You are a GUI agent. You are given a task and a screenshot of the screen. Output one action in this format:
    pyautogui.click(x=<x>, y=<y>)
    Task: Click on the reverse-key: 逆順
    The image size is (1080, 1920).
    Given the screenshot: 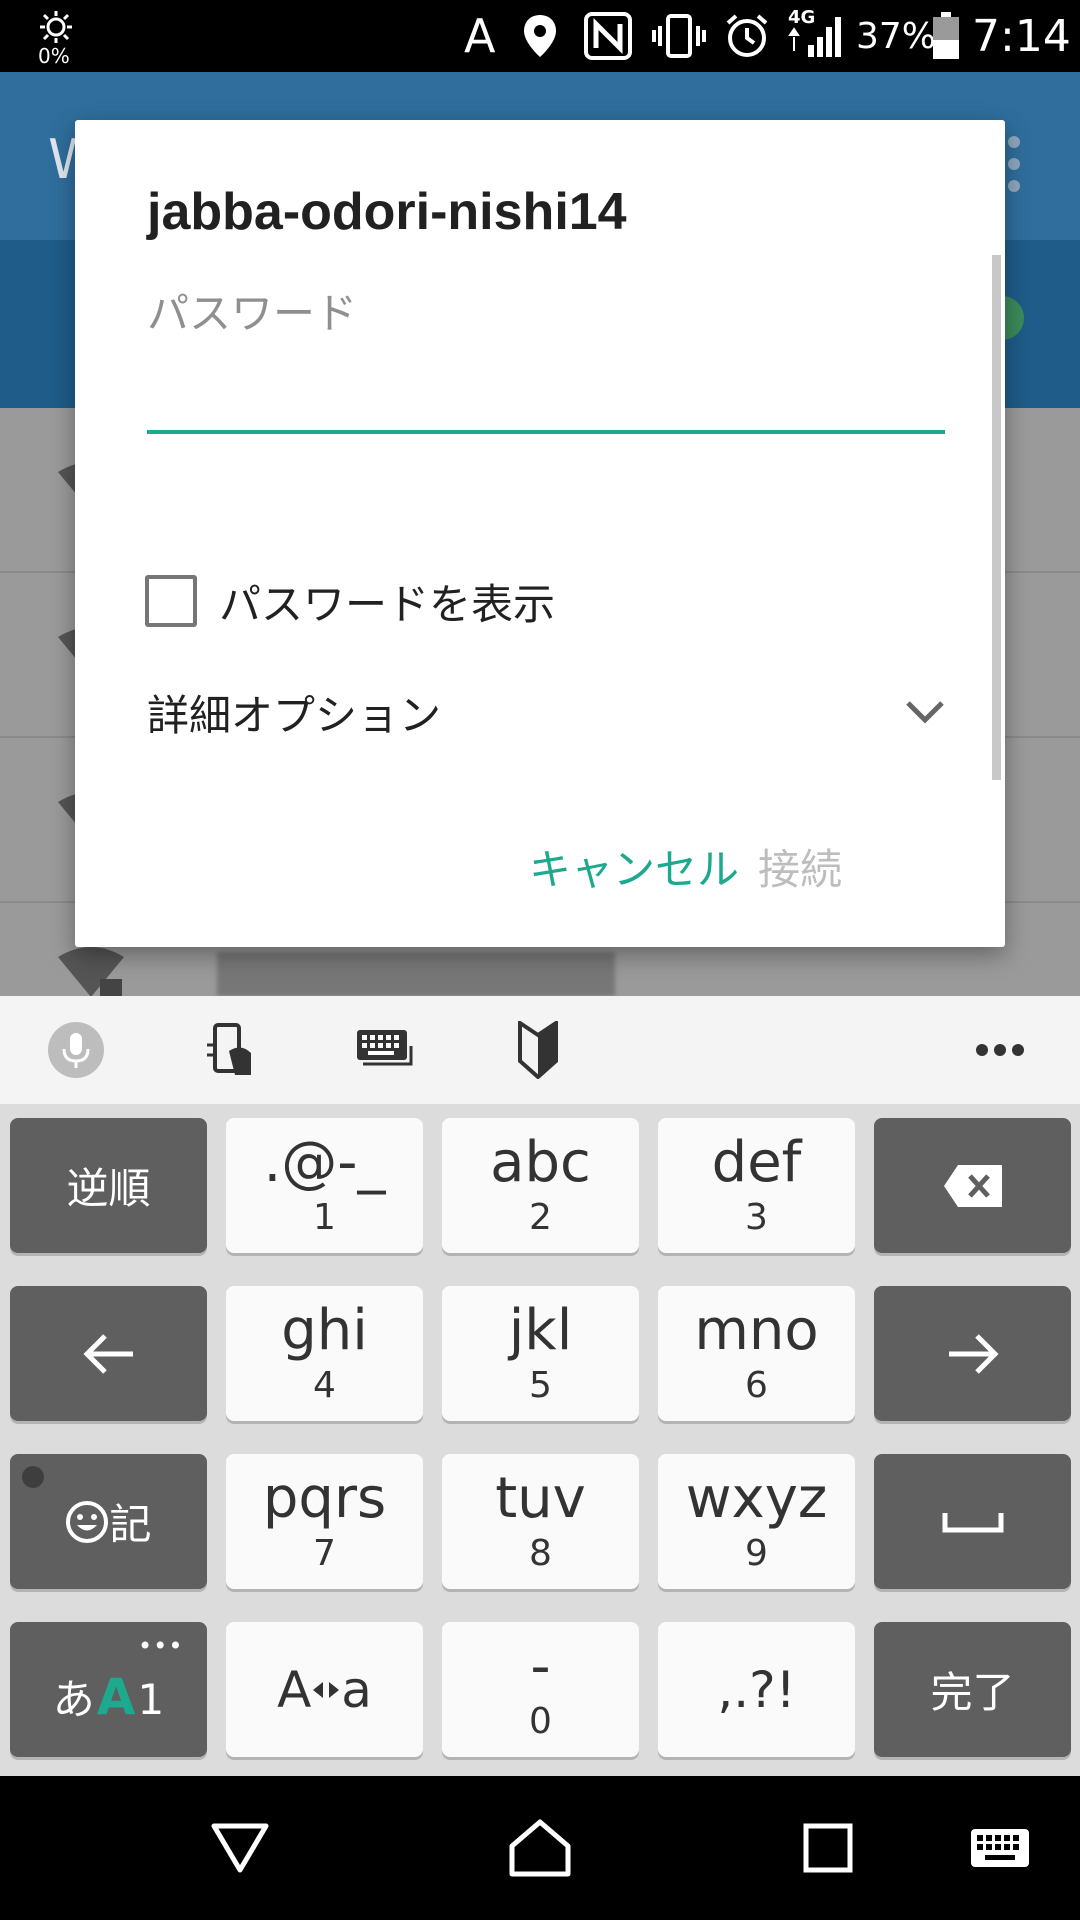 What is the action you would take?
    pyautogui.click(x=108, y=1185)
    